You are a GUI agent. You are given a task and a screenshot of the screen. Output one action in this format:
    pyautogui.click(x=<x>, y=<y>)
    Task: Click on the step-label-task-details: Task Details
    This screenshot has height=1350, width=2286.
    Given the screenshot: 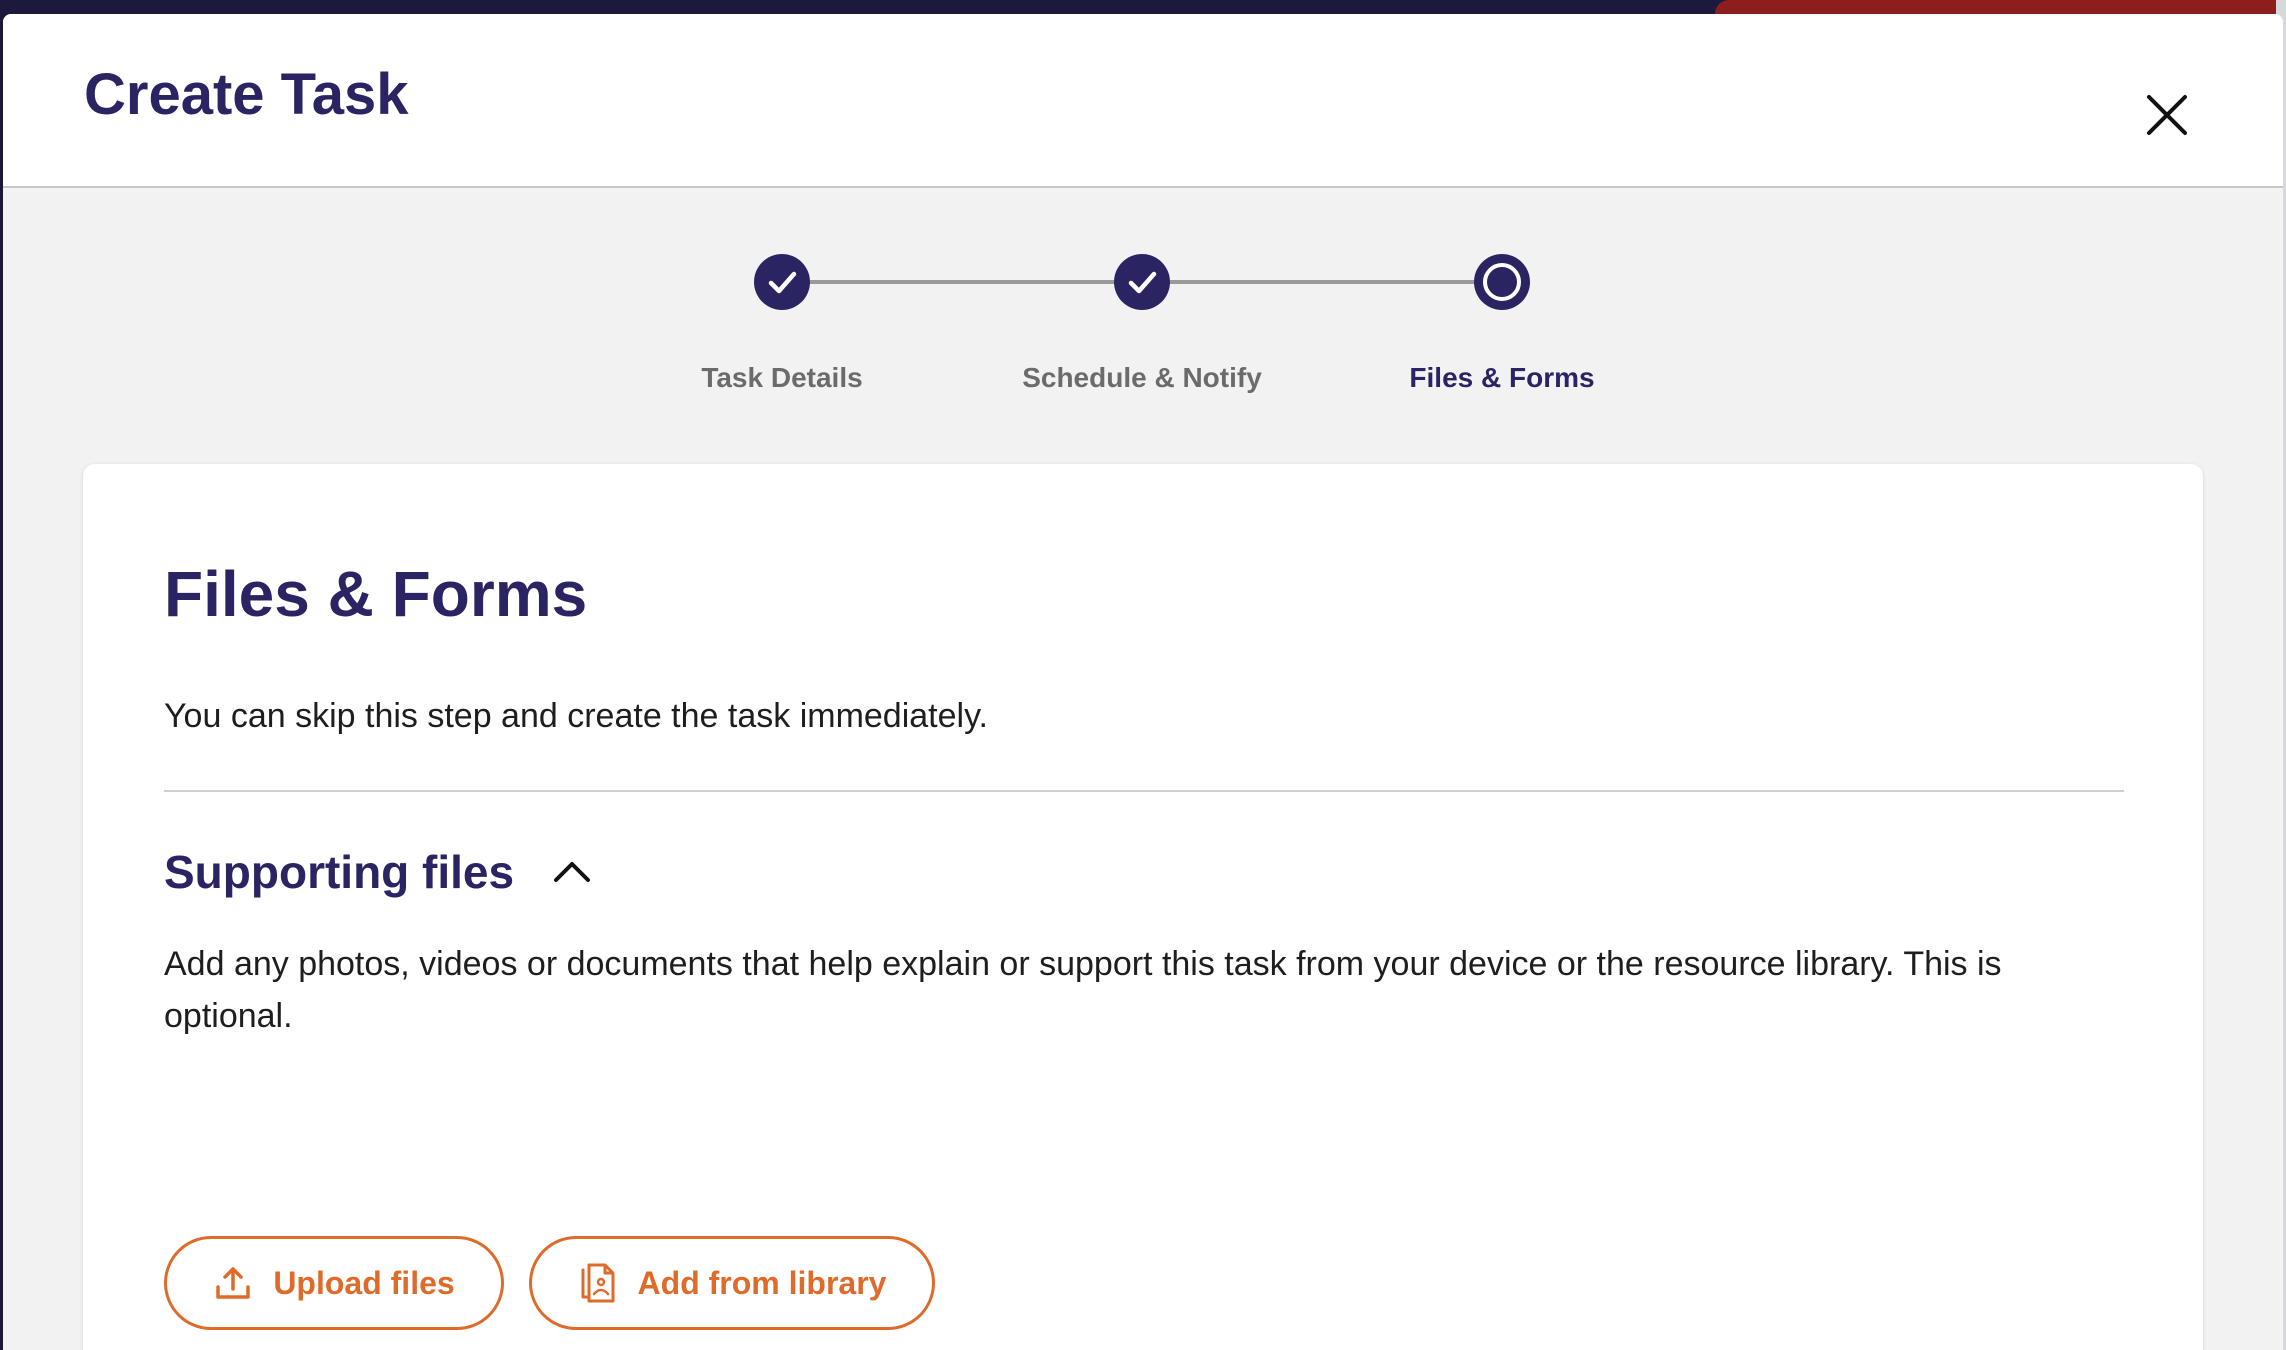 What is the action you would take?
    pyautogui.click(x=782, y=377)
    